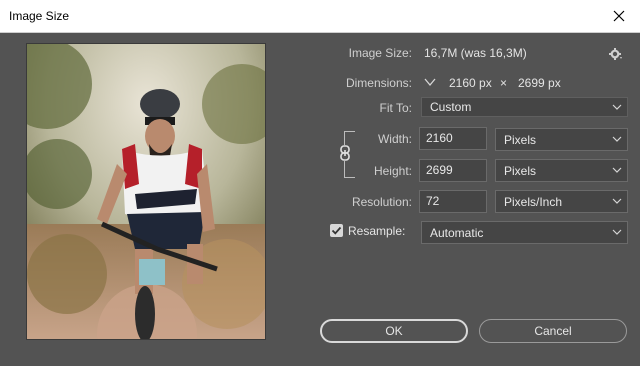 The width and height of the screenshot is (640, 366). I want to click on dimensions-units-toggle, so click(430, 82).